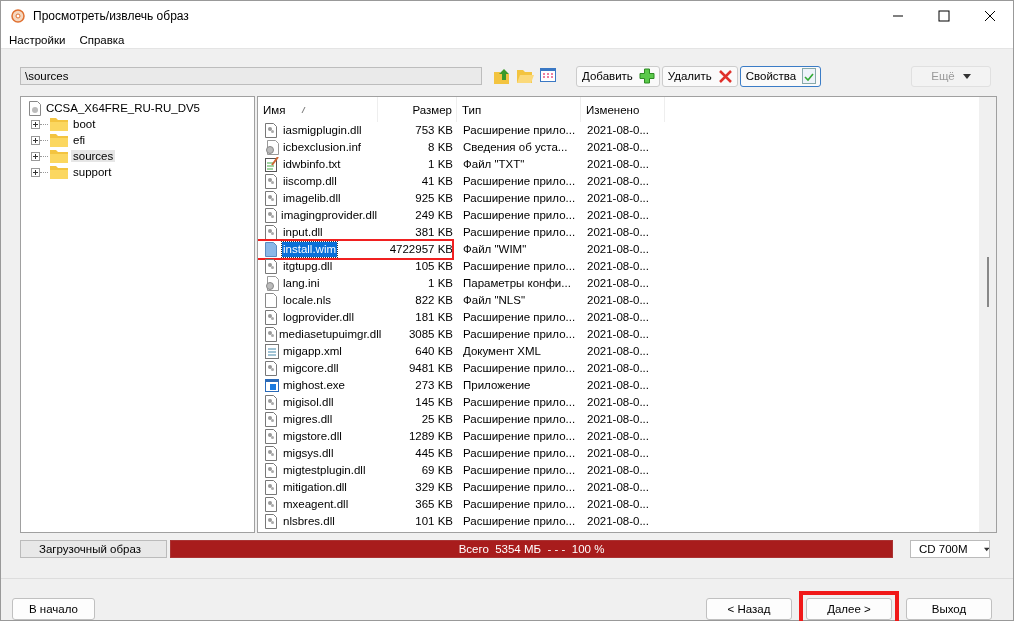 The height and width of the screenshot is (621, 1014). I want to click on menu-item: Справка, so click(102, 39).